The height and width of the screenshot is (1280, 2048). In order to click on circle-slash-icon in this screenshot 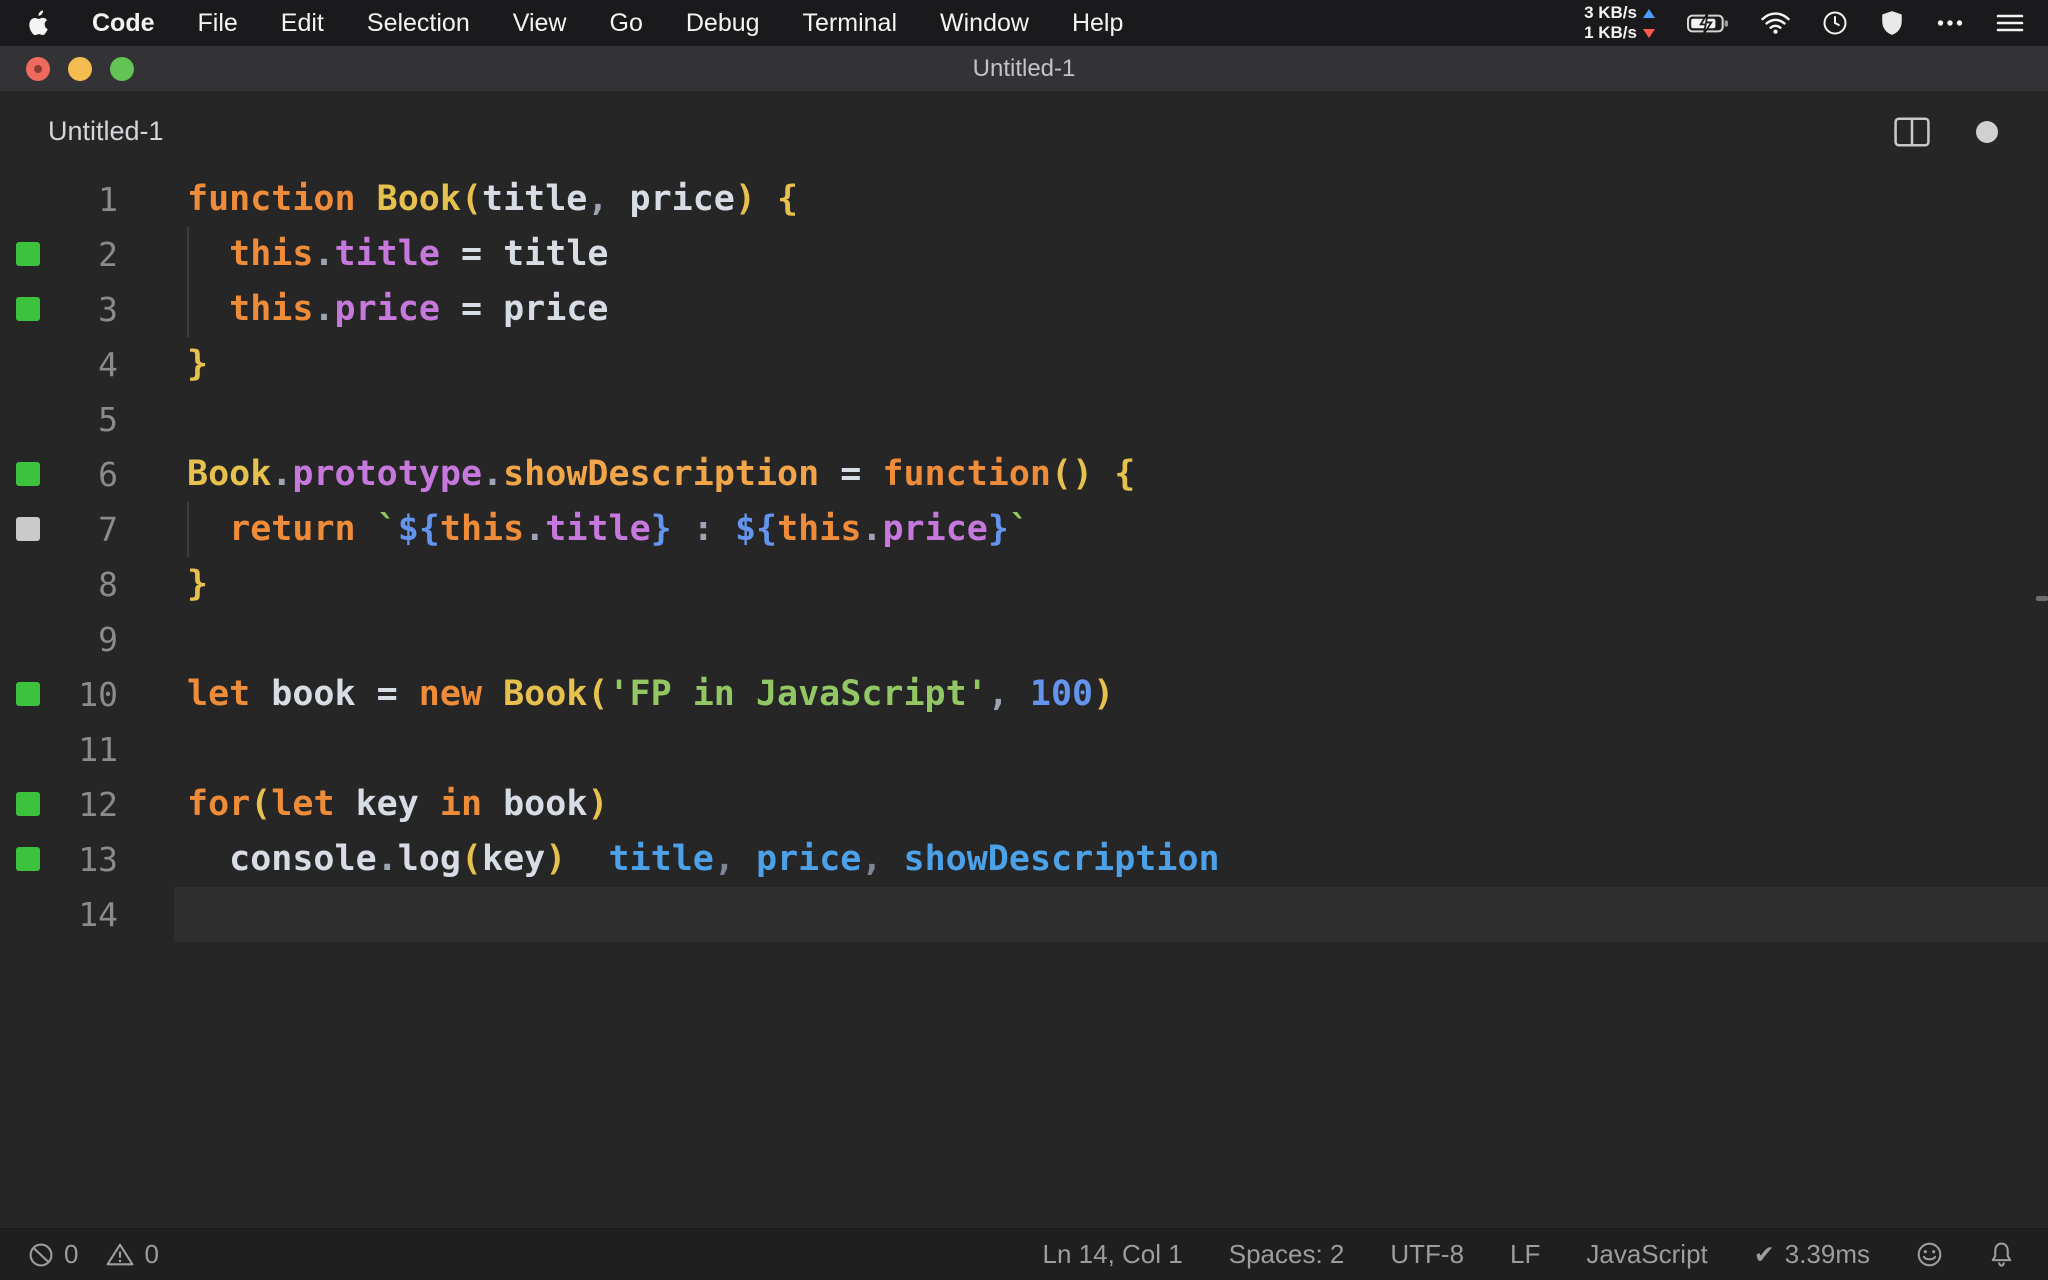, I will do `click(41, 1255)`.